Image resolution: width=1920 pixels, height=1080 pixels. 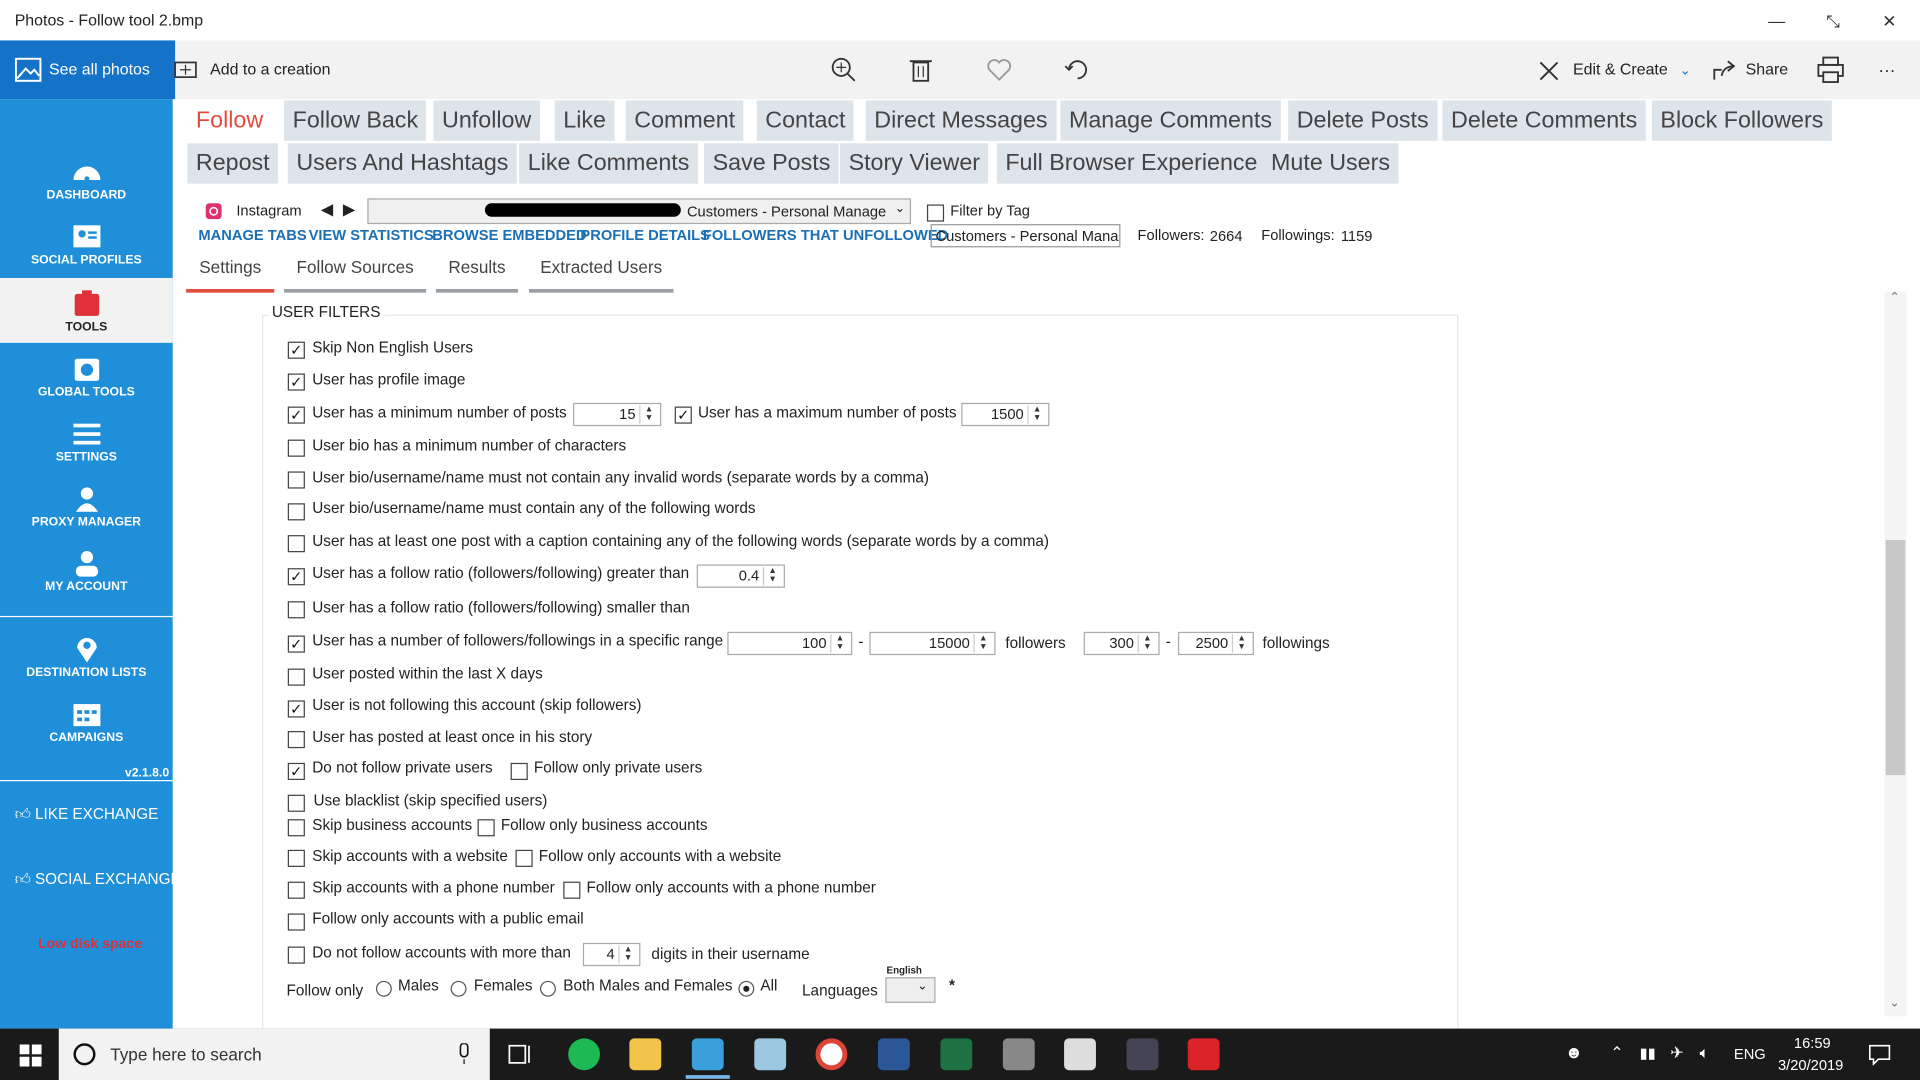 What do you see at coordinates (572, 890) in the screenshot?
I see `only-phone-checkbox` at bounding box center [572, 890].